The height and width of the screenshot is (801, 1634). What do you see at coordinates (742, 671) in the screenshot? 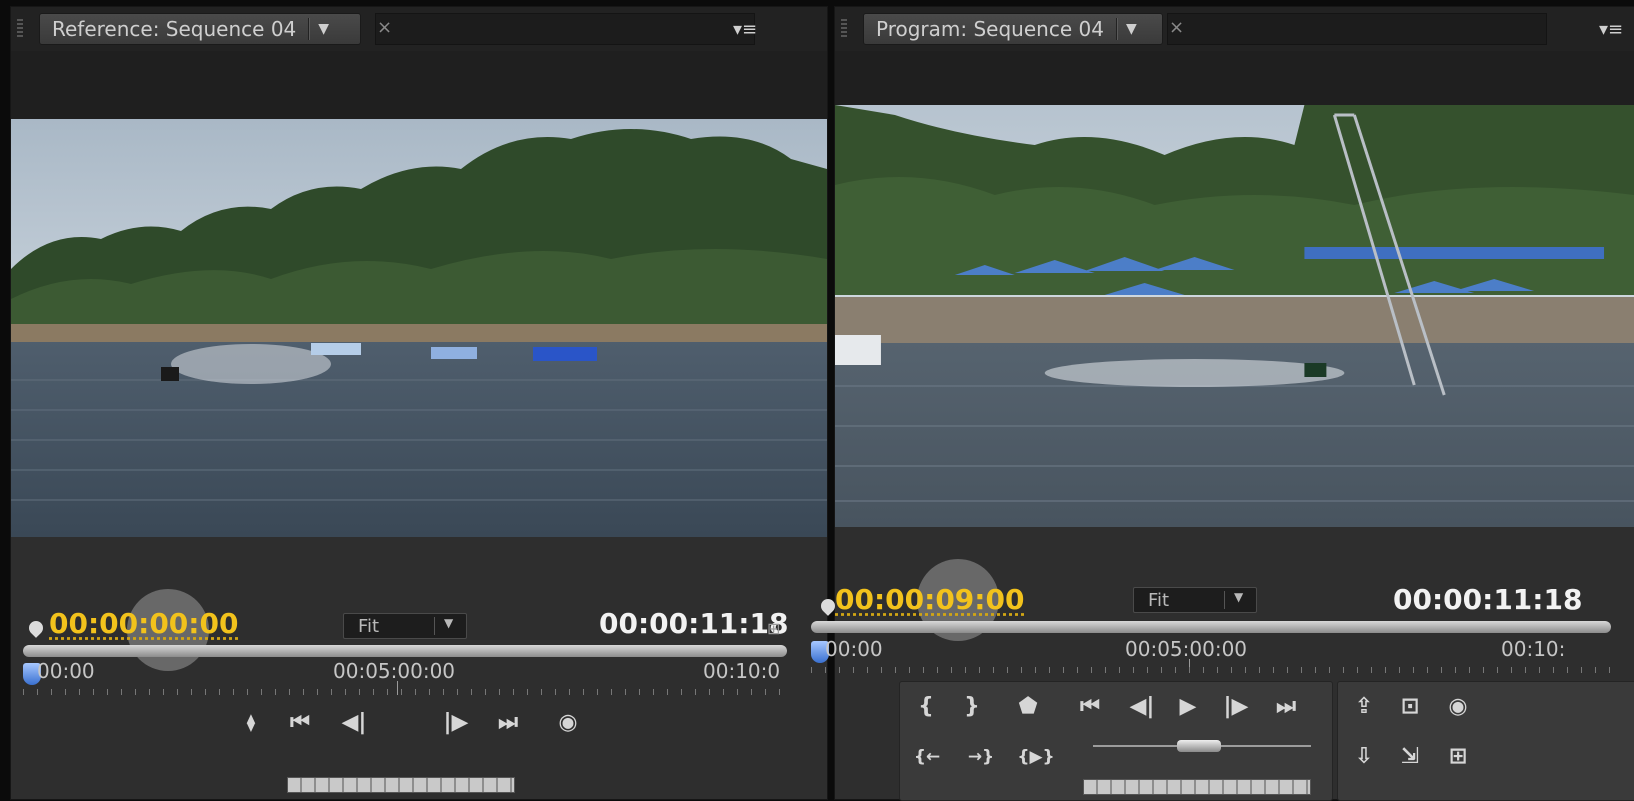
I see `ruler-label: 00:10:0` at bounding box center [742, 671].